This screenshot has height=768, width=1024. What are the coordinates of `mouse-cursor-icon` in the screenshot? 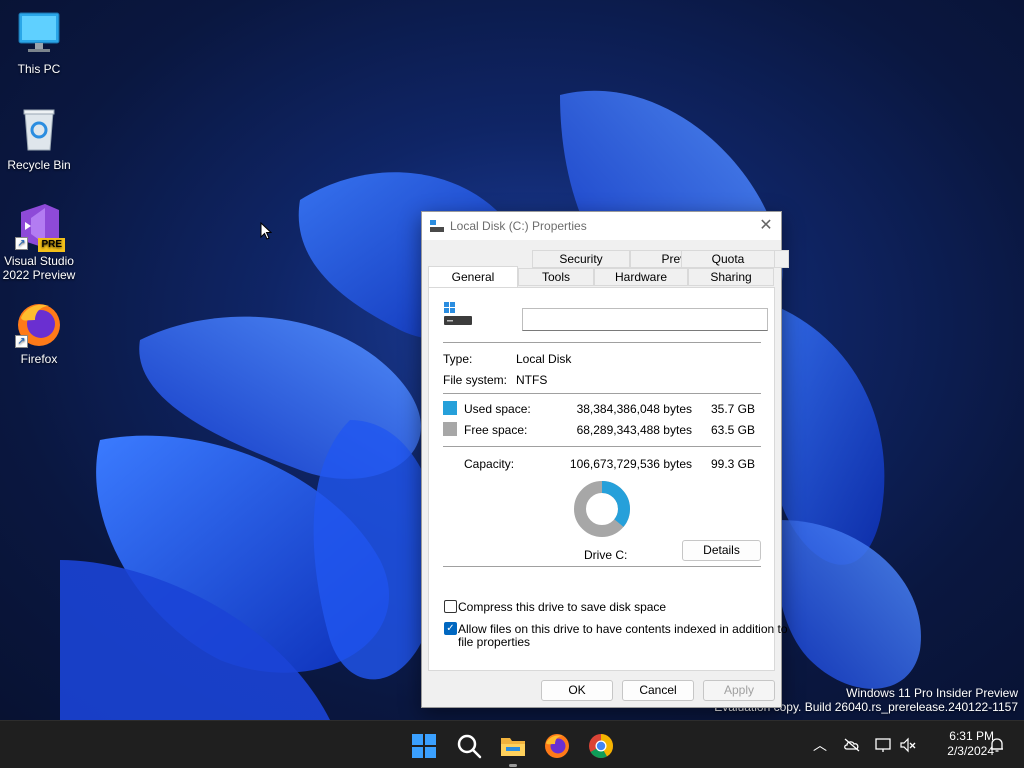 It's located at (266, 231).